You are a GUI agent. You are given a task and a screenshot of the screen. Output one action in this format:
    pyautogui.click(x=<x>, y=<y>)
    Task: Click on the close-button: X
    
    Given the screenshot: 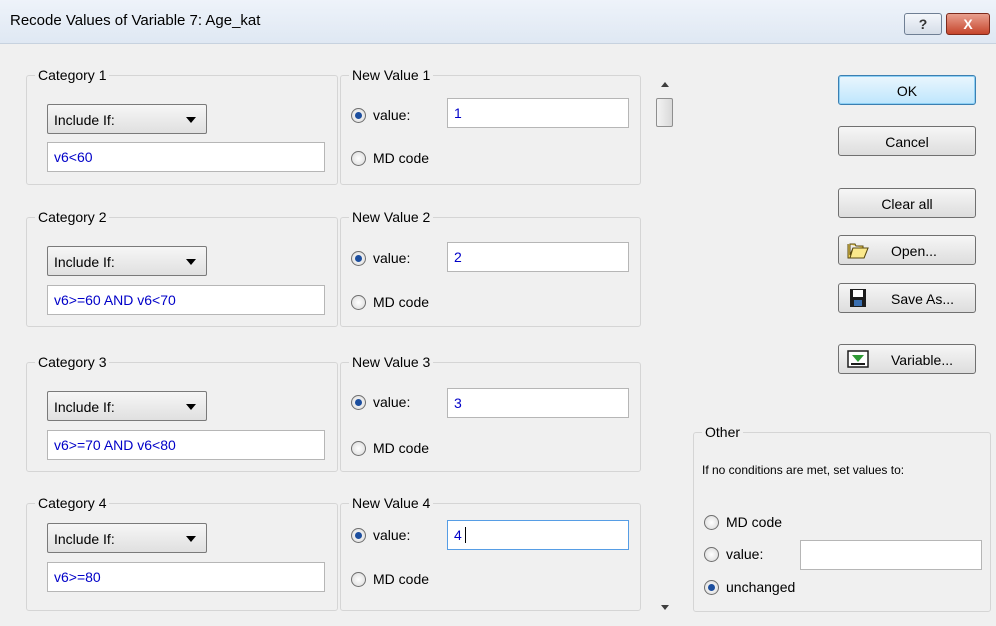 What is the action you would take?
    pyautogui.click(x=968, y=24)
    